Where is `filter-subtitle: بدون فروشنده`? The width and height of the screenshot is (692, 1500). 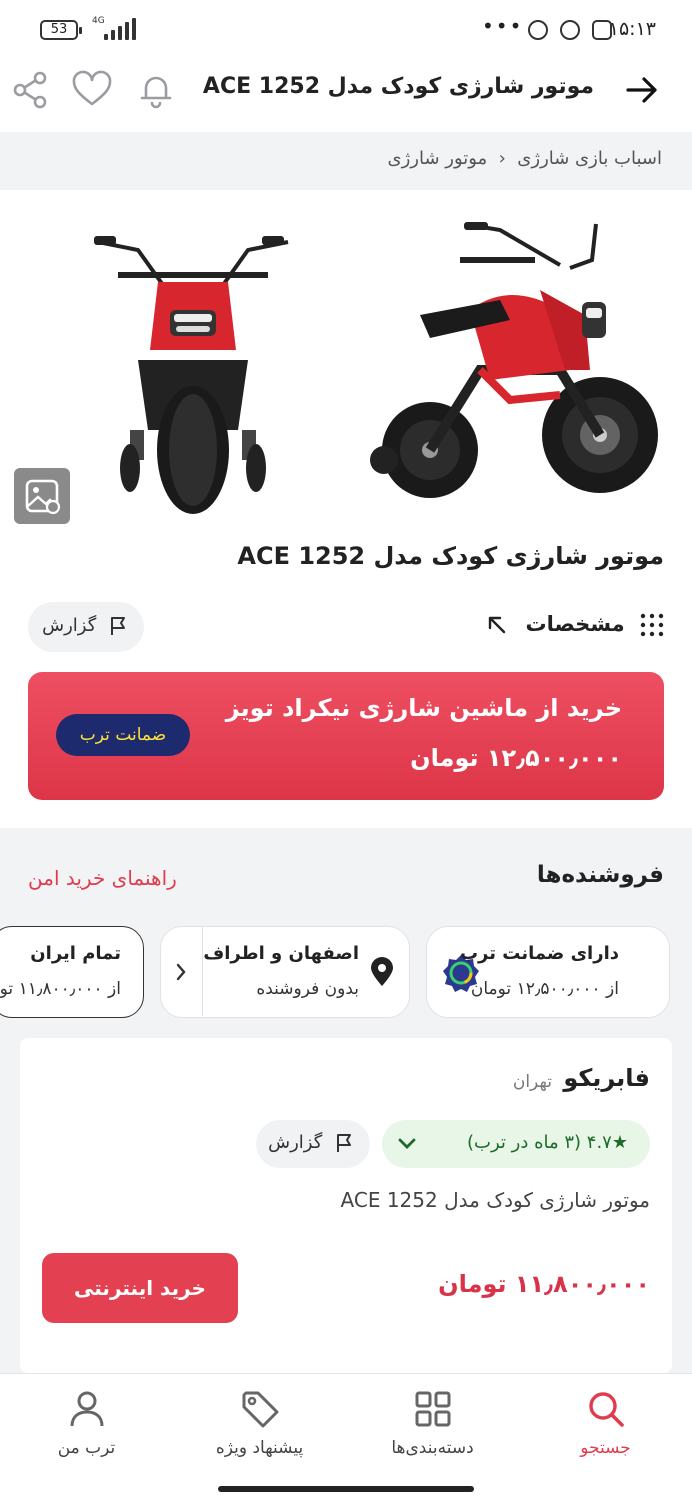 filter-subtitle: بدون فروشنده is located at coordinates (307, 989).